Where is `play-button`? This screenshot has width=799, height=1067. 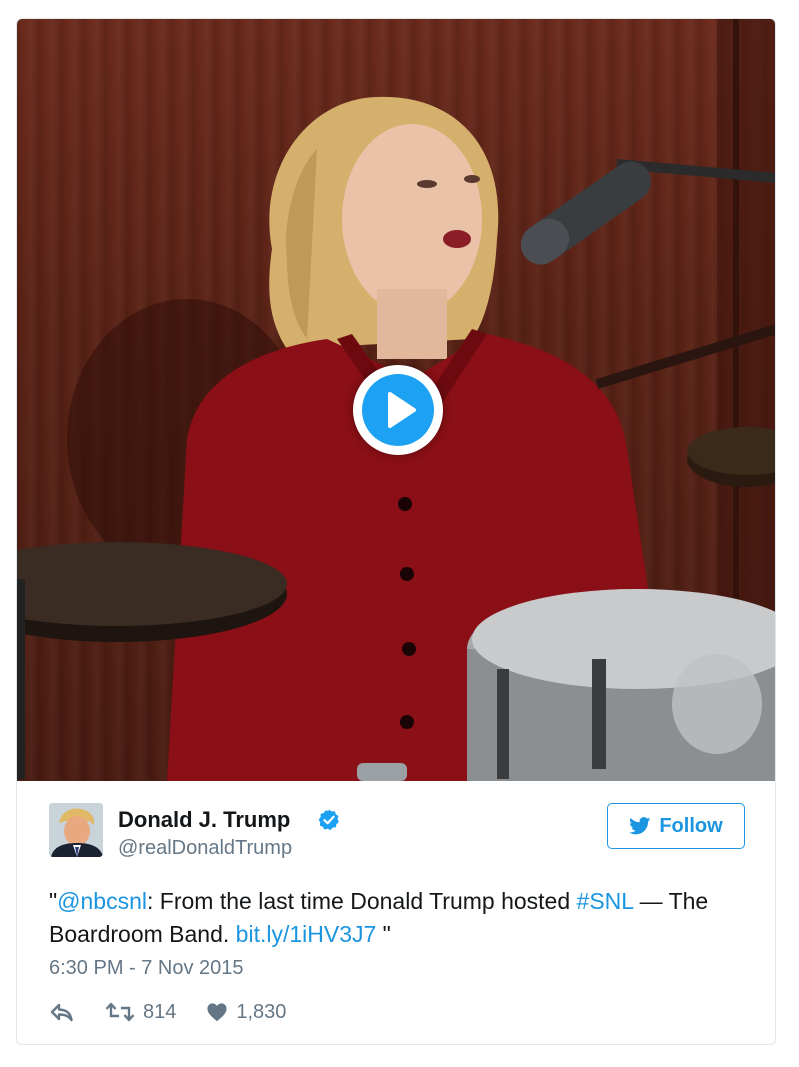
play-button is located at coordinates (398, 410).